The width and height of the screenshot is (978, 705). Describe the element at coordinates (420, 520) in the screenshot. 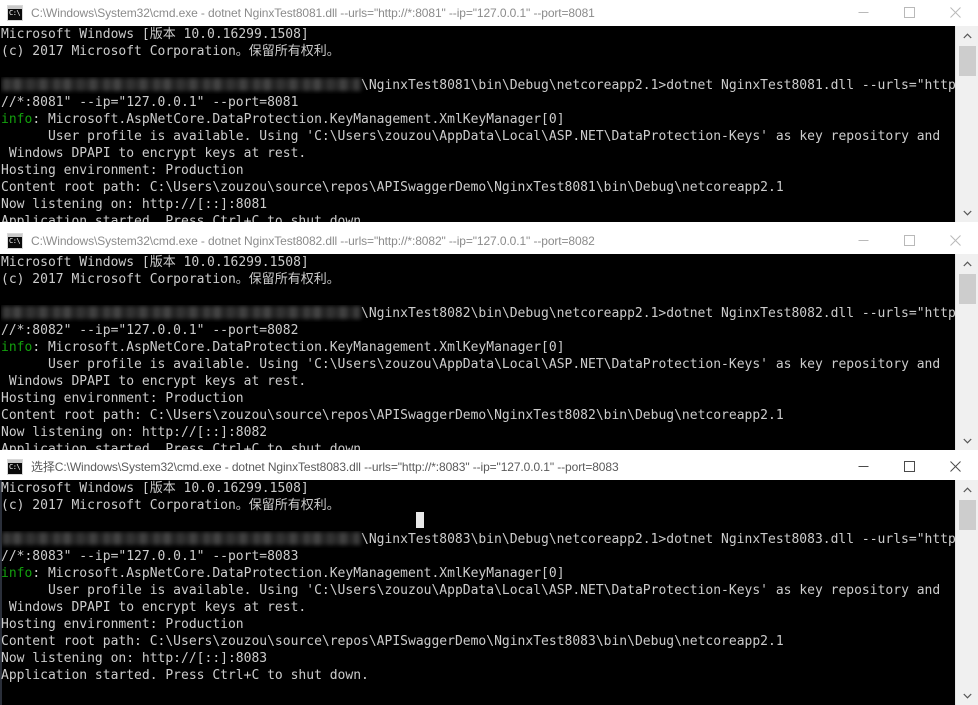

I see `text-cursor` at that location.